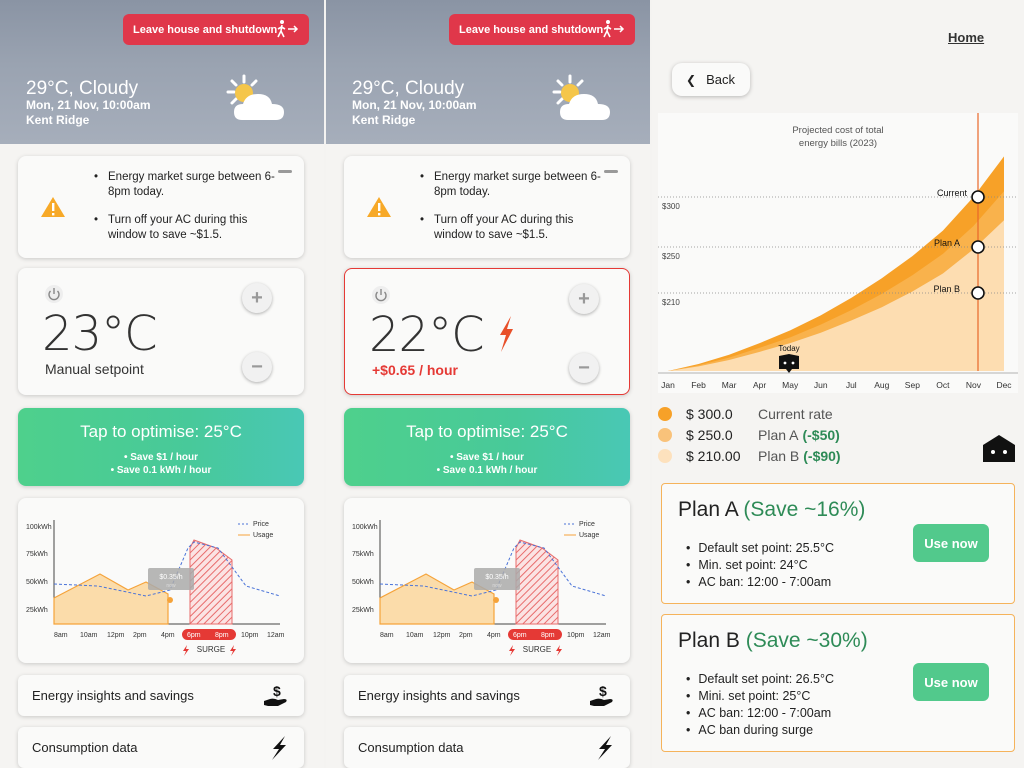 The image size is (1024, 768). I want to click on plan-b-item: Mini. set point: 25°C, so click(760, 696).